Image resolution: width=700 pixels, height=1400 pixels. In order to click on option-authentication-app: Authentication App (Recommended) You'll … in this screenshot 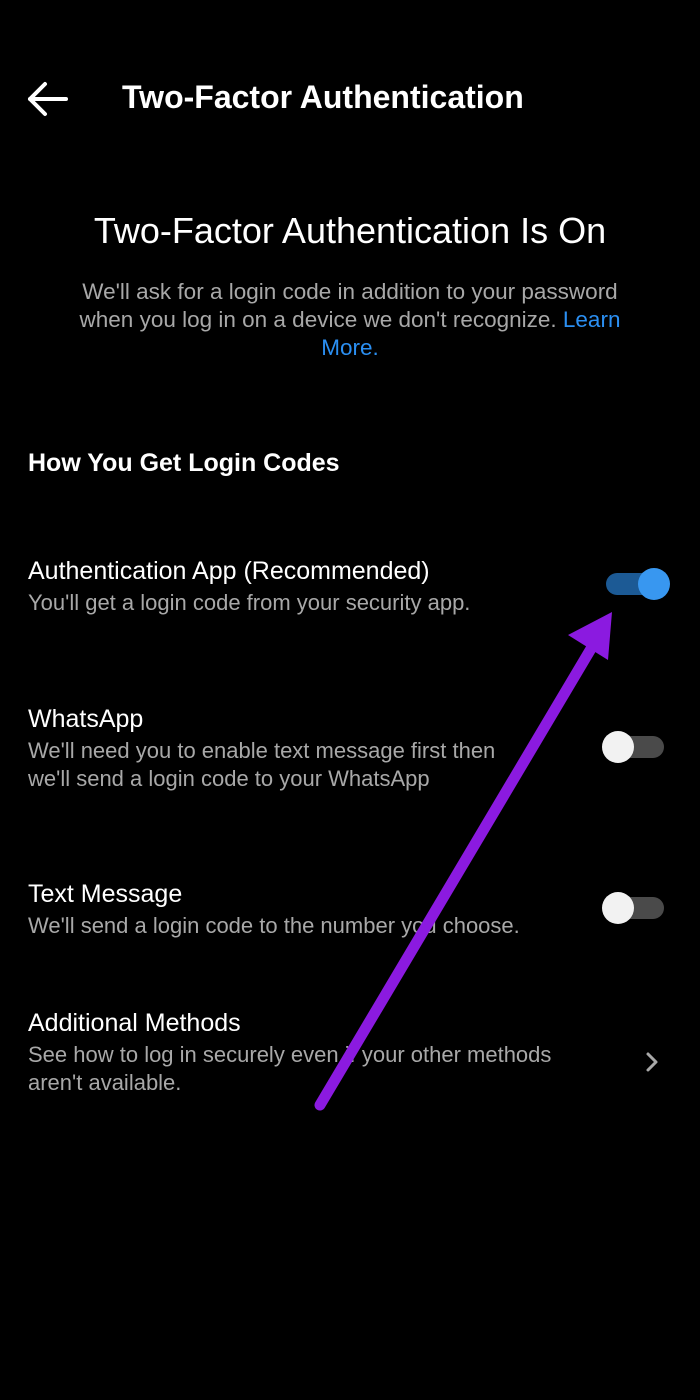, I will do `click(350, 590)`.